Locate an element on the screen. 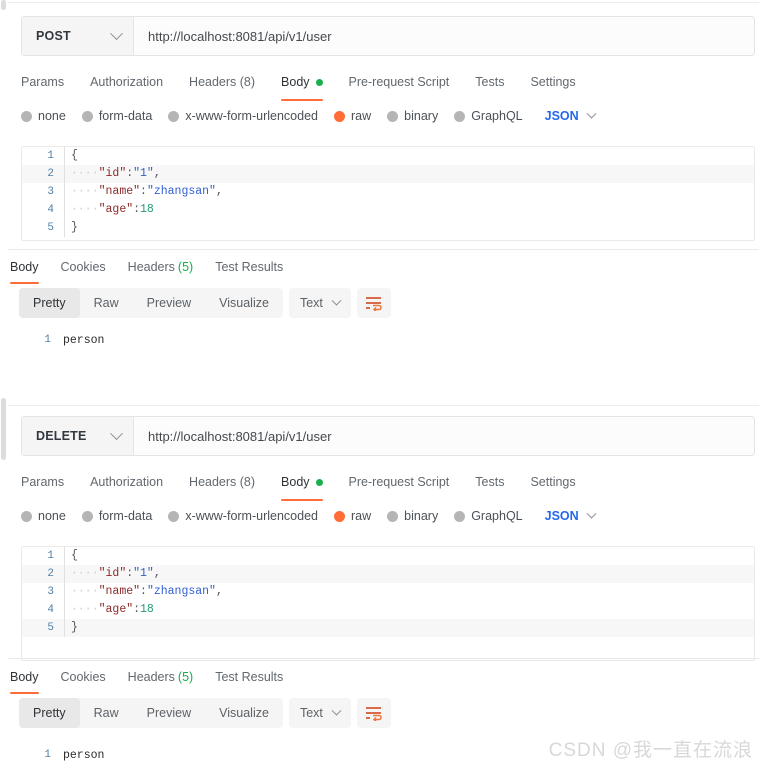  radio-label: binary is located at coordinates (421, 116).